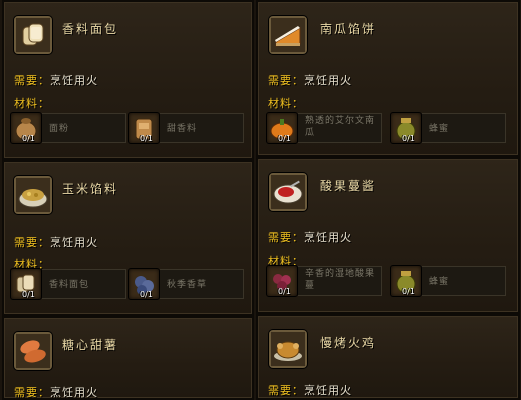 The width and height of the screenshot is (521, 400). I want to click on reagent-name: 熟透的艾尔文南瓜, so click(340, 127).